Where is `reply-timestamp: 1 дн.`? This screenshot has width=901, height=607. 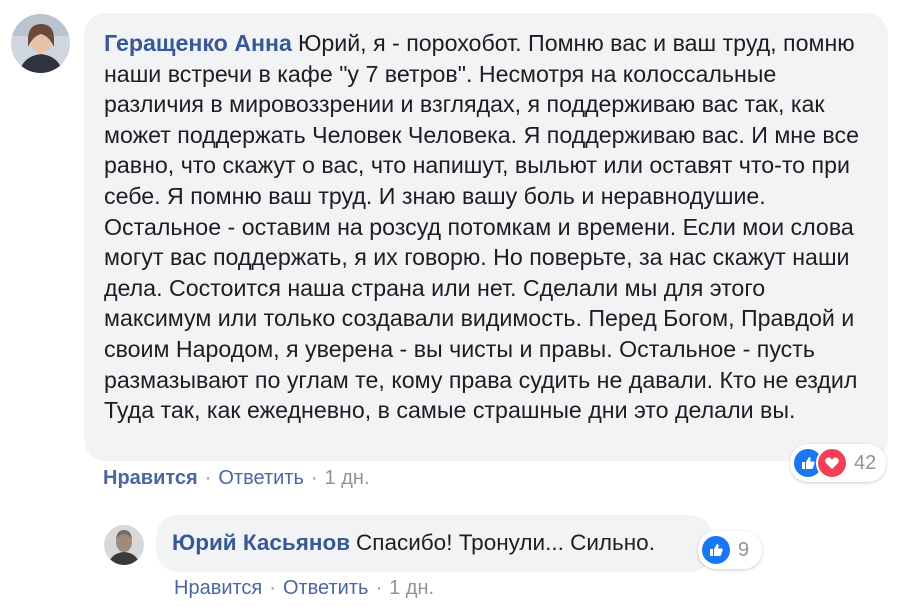
reply-timestamp: 1 дн. is located at coordinates (411, 588).